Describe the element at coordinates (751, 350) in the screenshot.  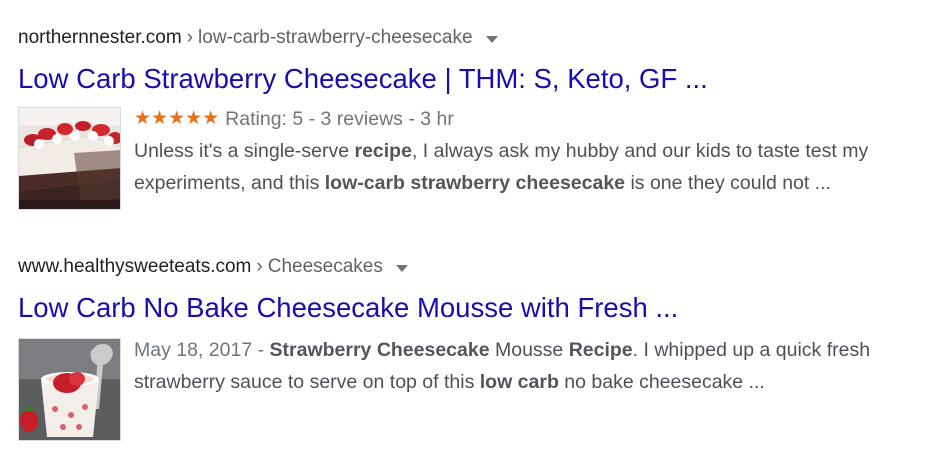
I see `snippet-text: . I whipped up a quick fresh` at that location.